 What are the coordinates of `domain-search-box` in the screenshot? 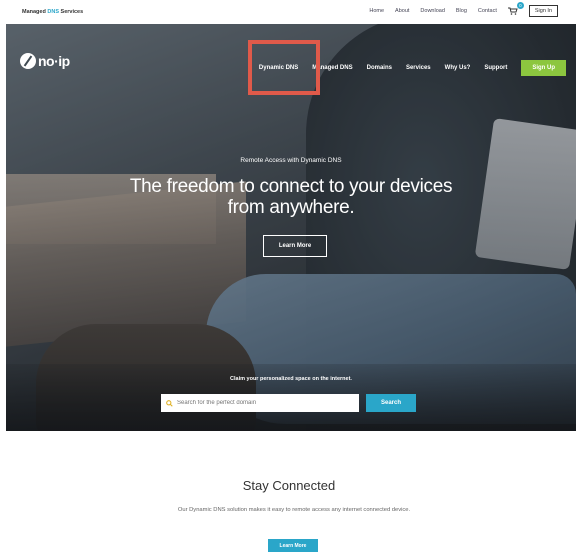 It's located at (260, 403).